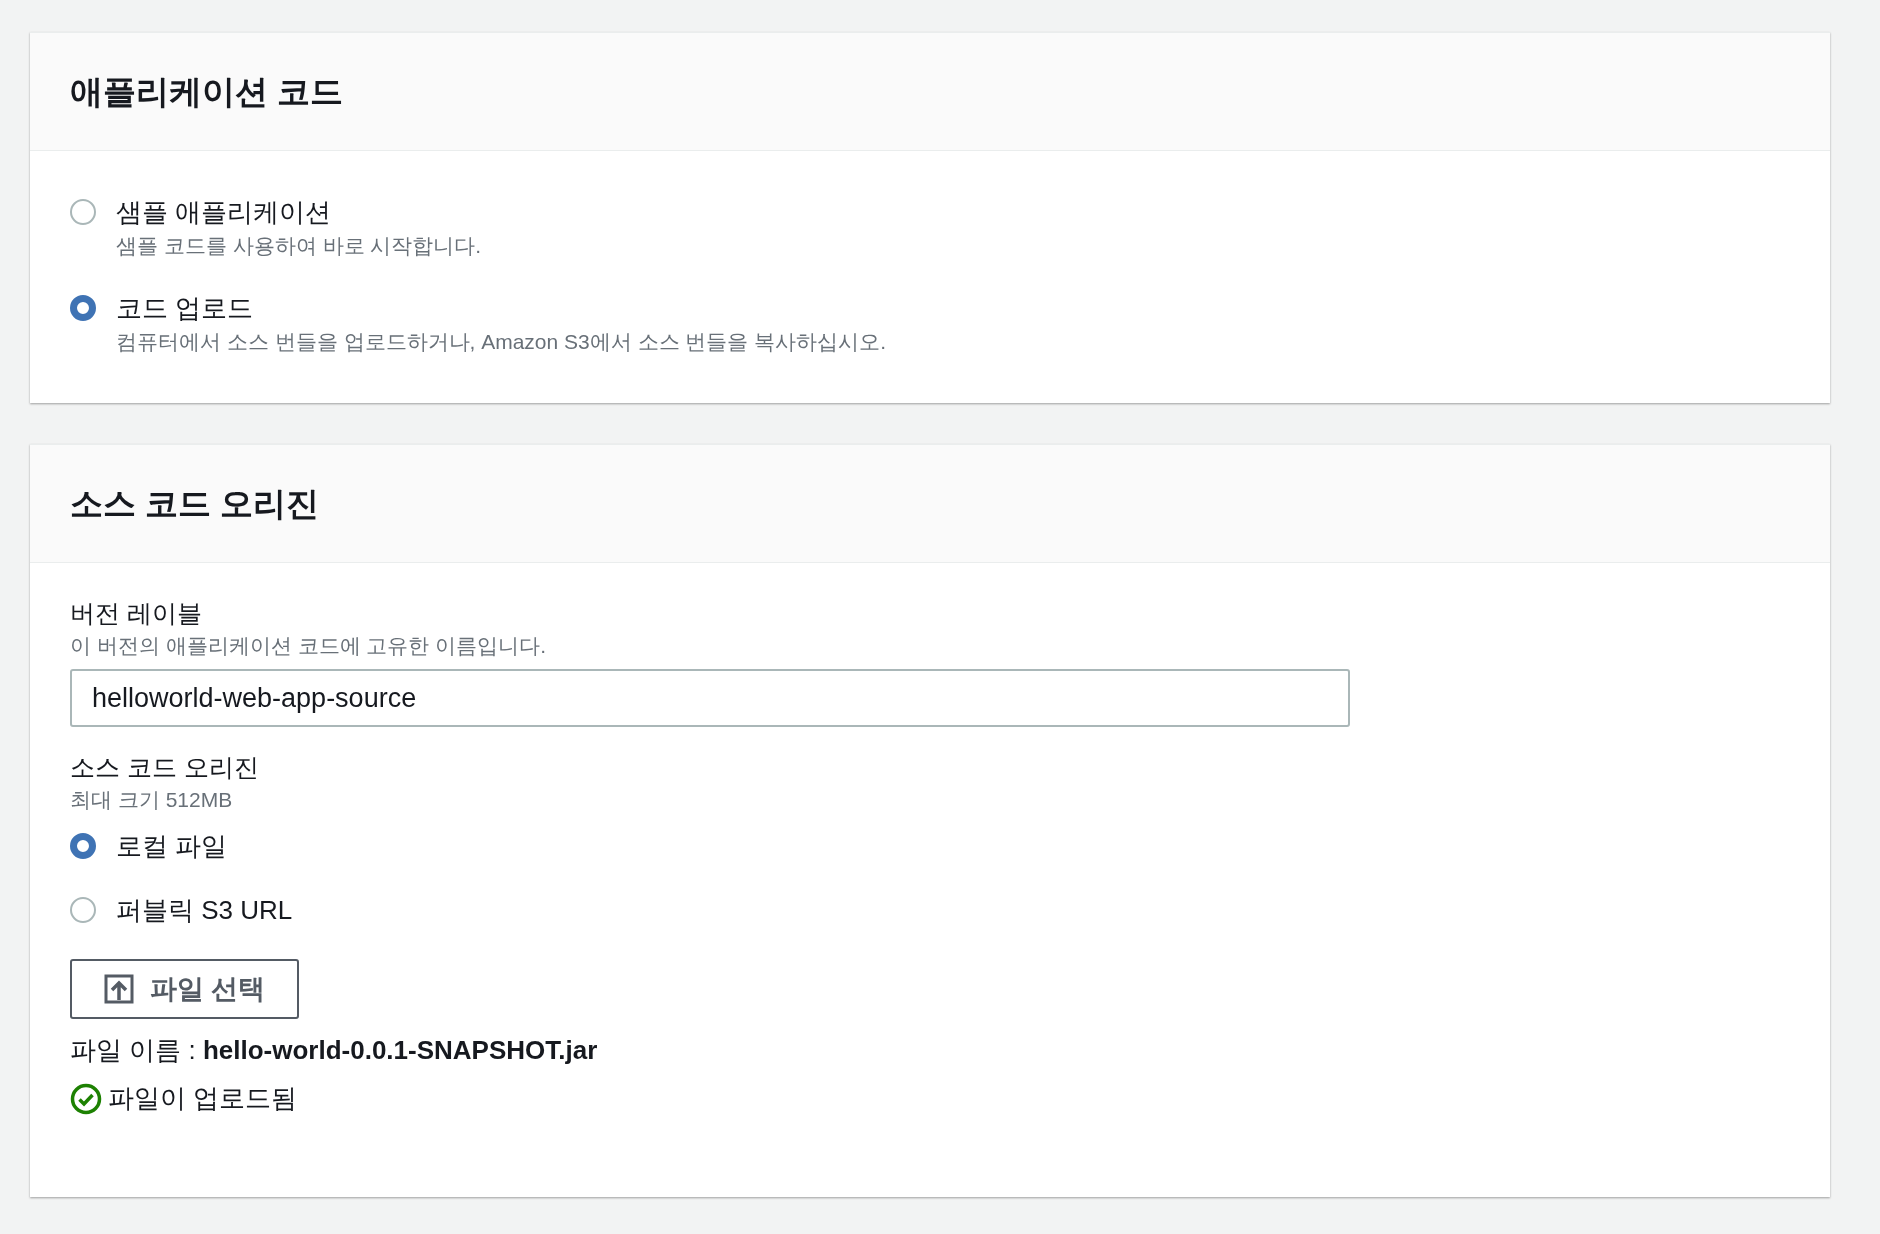 The width and height of the screenshot is (1880, 1234). I want to click on radio-description: 컴퓨터에서 소스 번들을 업로드하거나, Amazon S3에서 소스 번들을 복사하십시오., so click(501, 342).